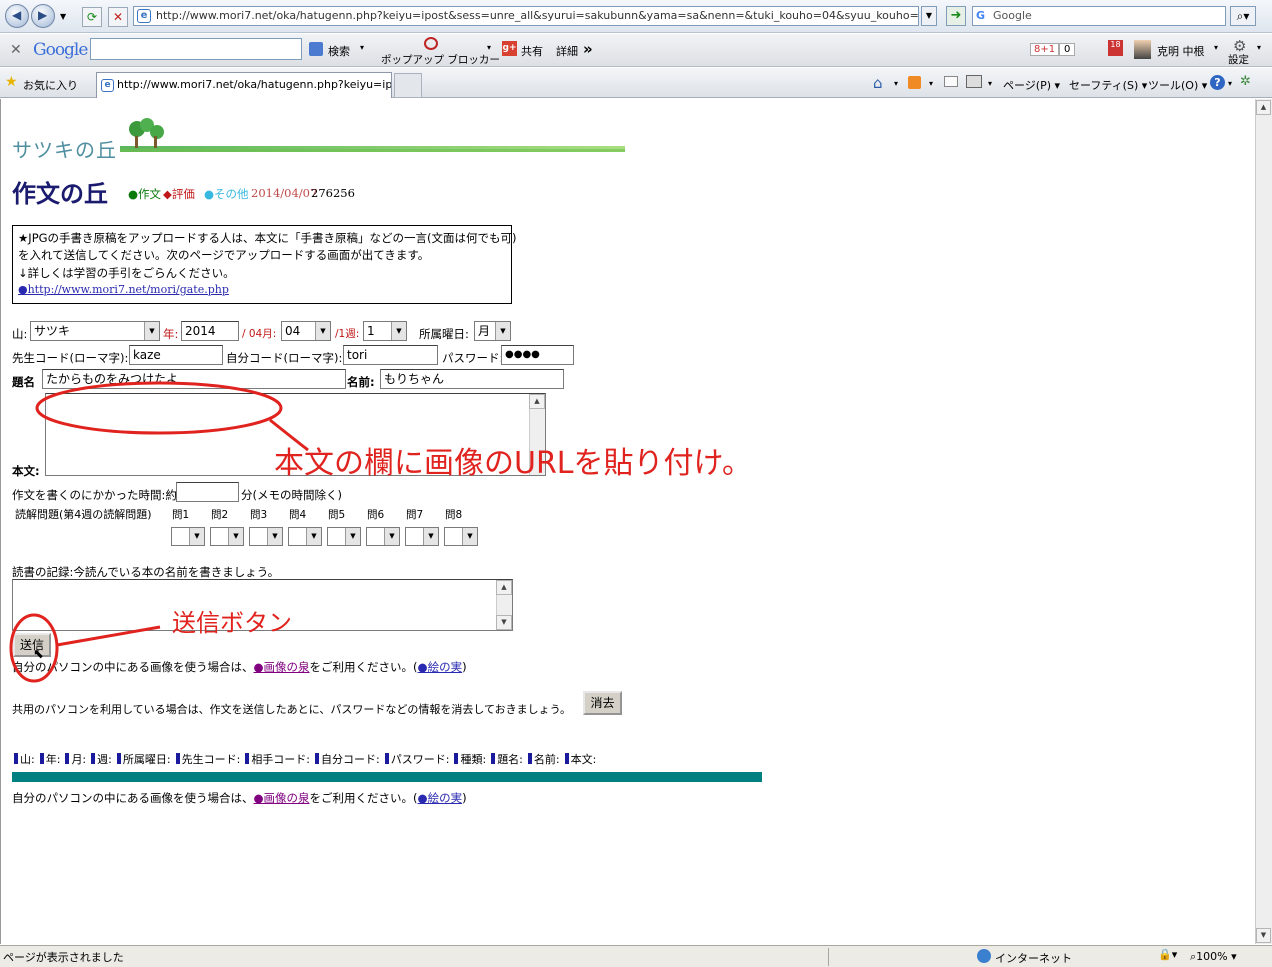 The height and width of the screenshot is (967, 1272). I want to click on favorites-button: お気に入り, so click(50, 85).